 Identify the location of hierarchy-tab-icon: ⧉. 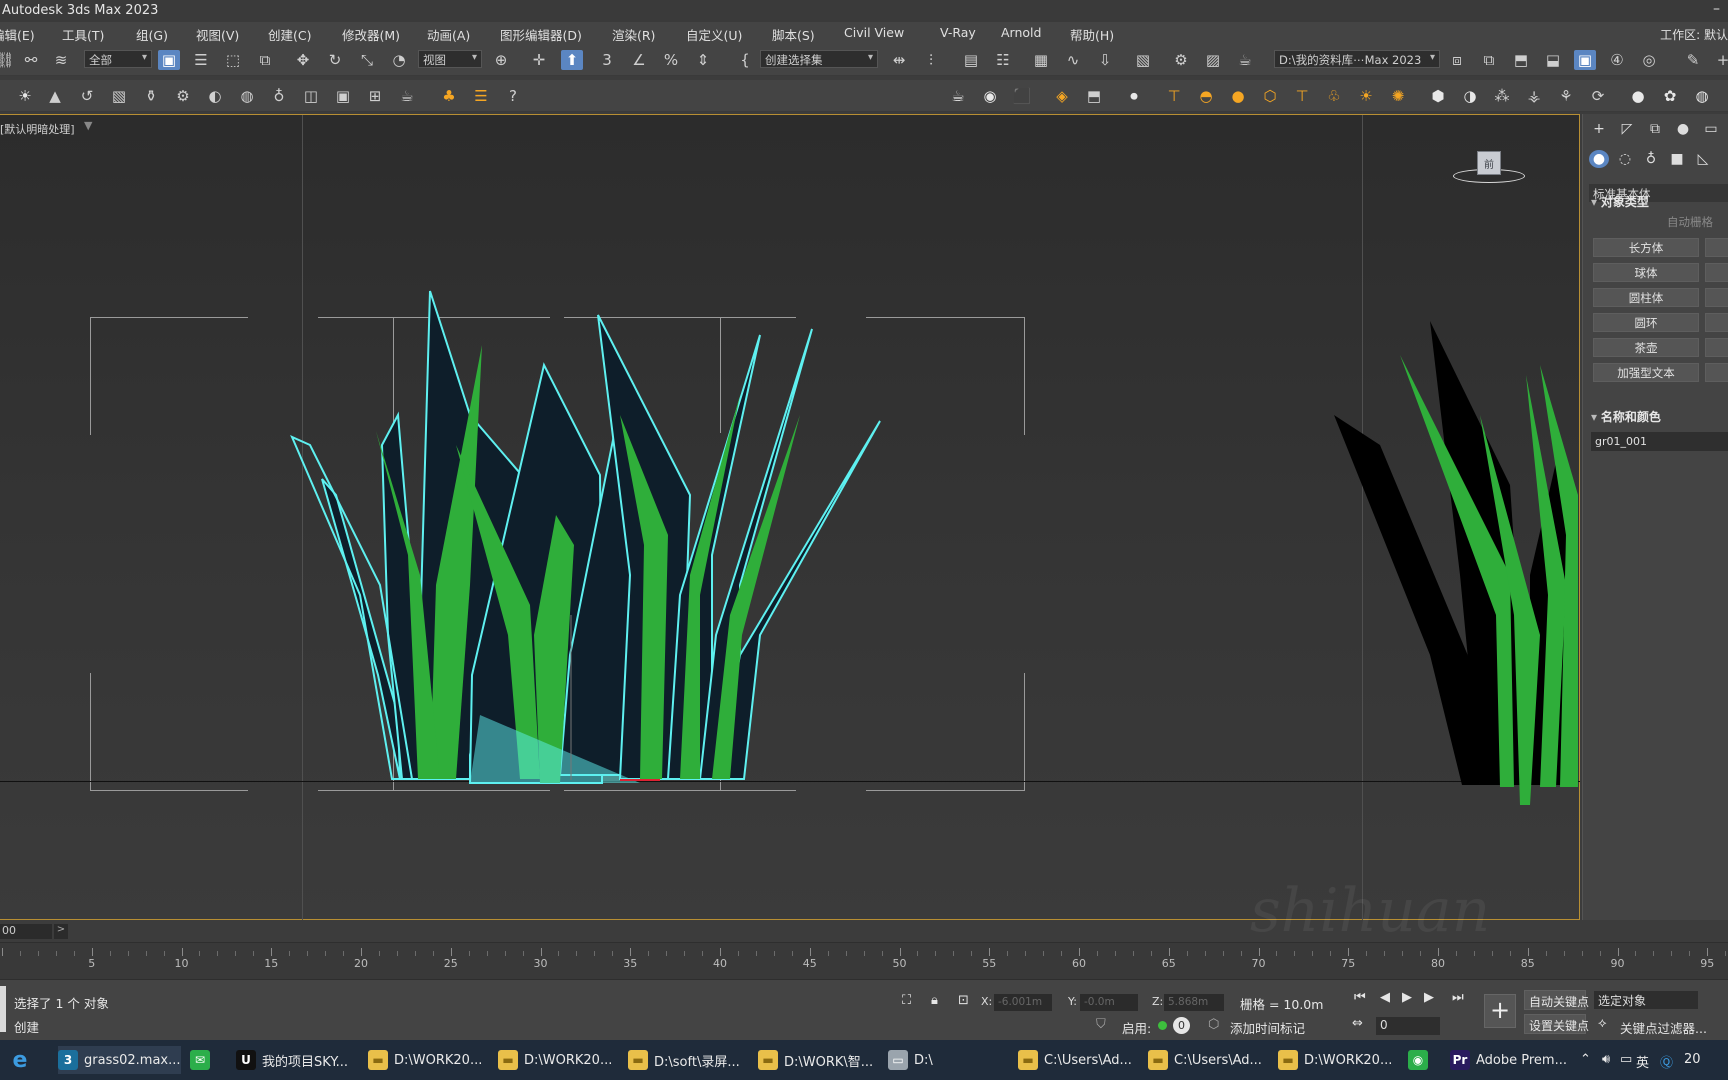
(1655, 129).